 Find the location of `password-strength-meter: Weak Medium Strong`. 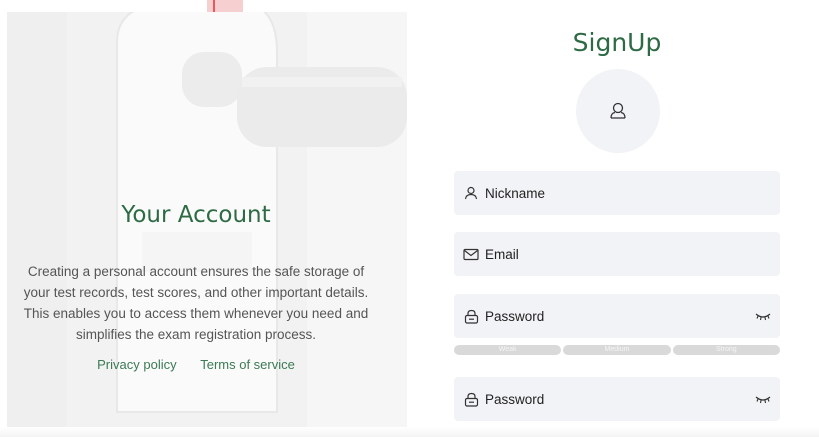

password-strength-meter: Weak Medium Strong is located at coordinates (617, 350).